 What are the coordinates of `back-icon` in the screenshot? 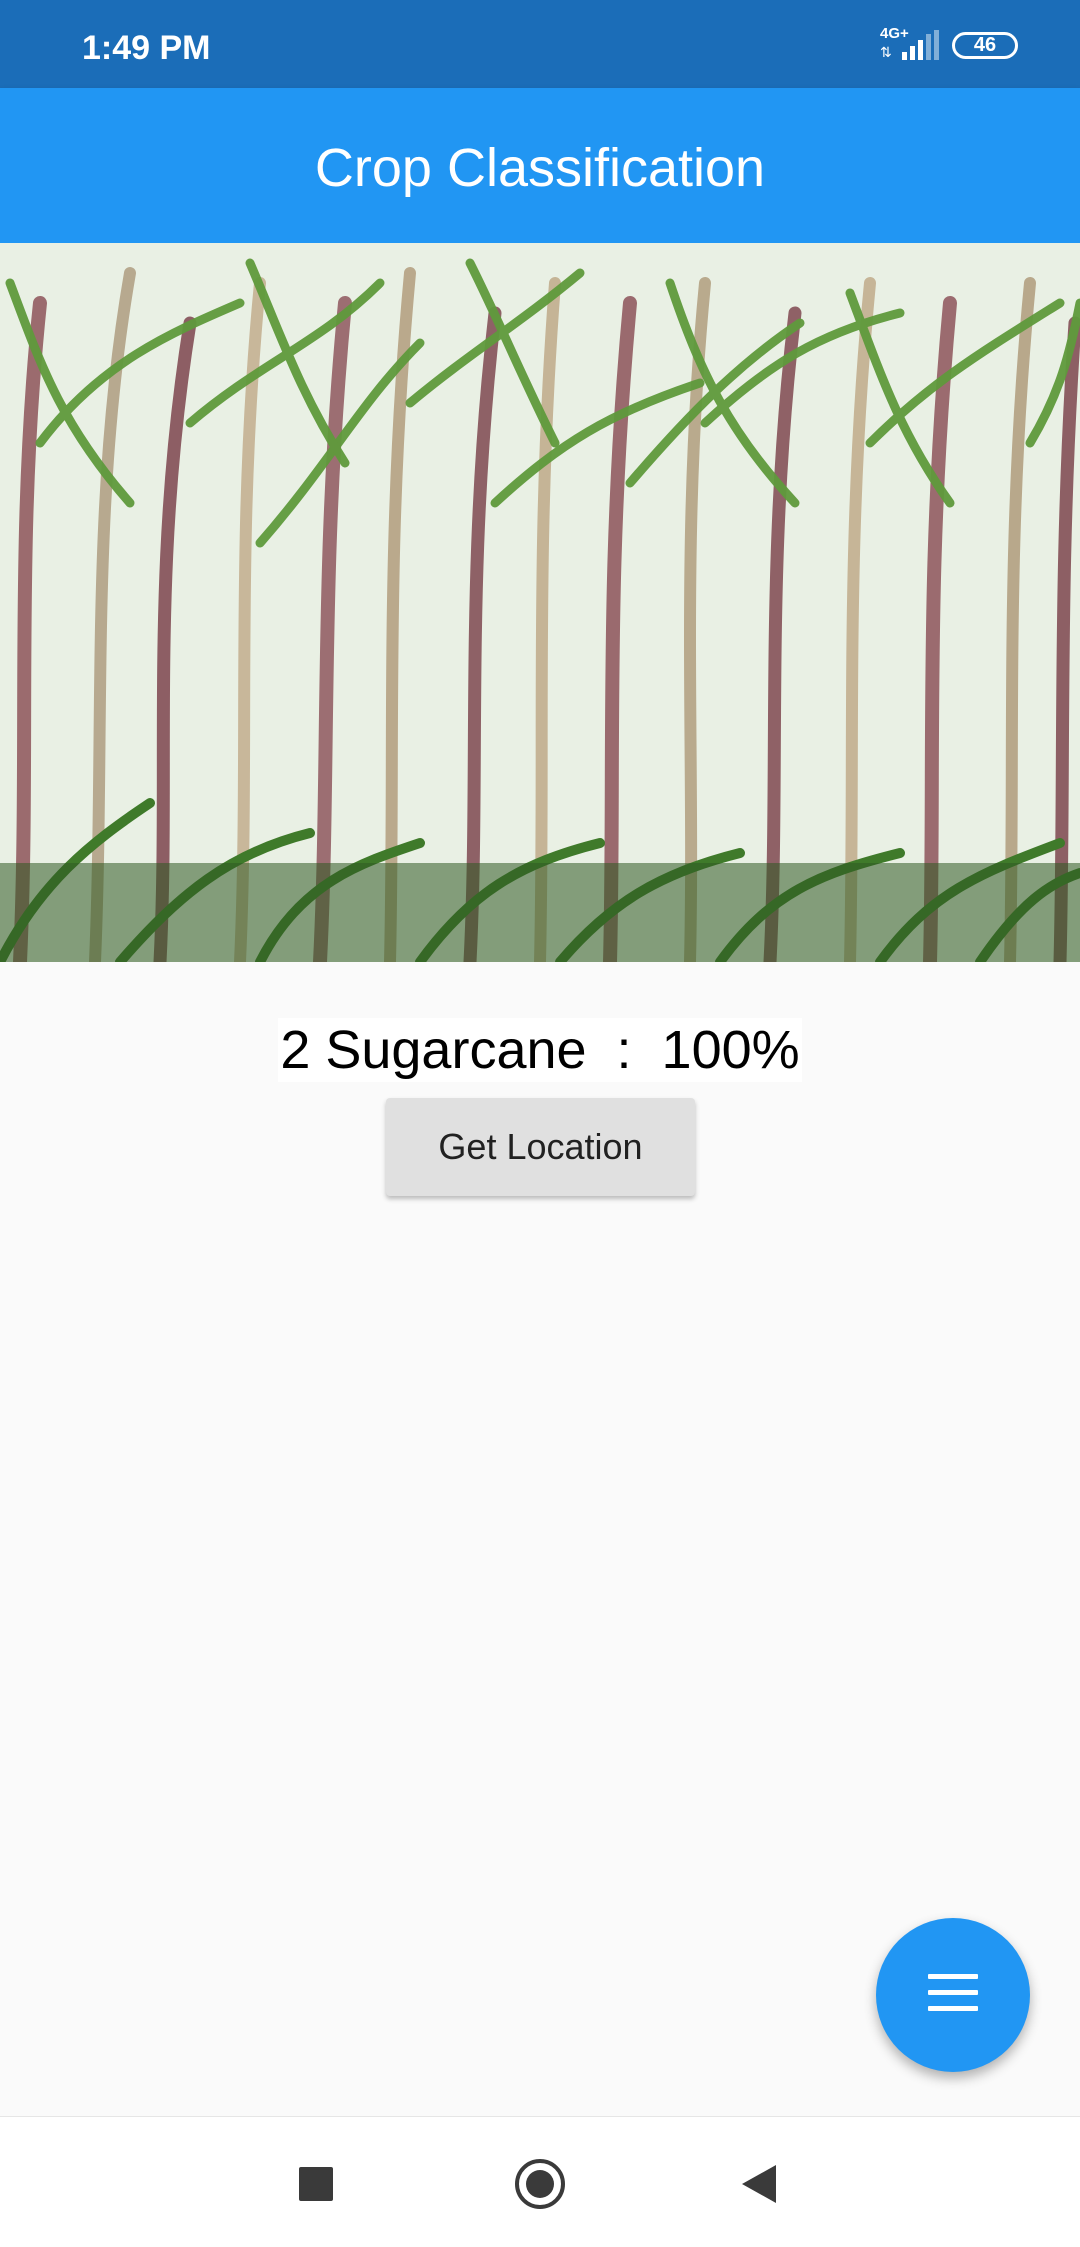 It's located at (759, 2184).